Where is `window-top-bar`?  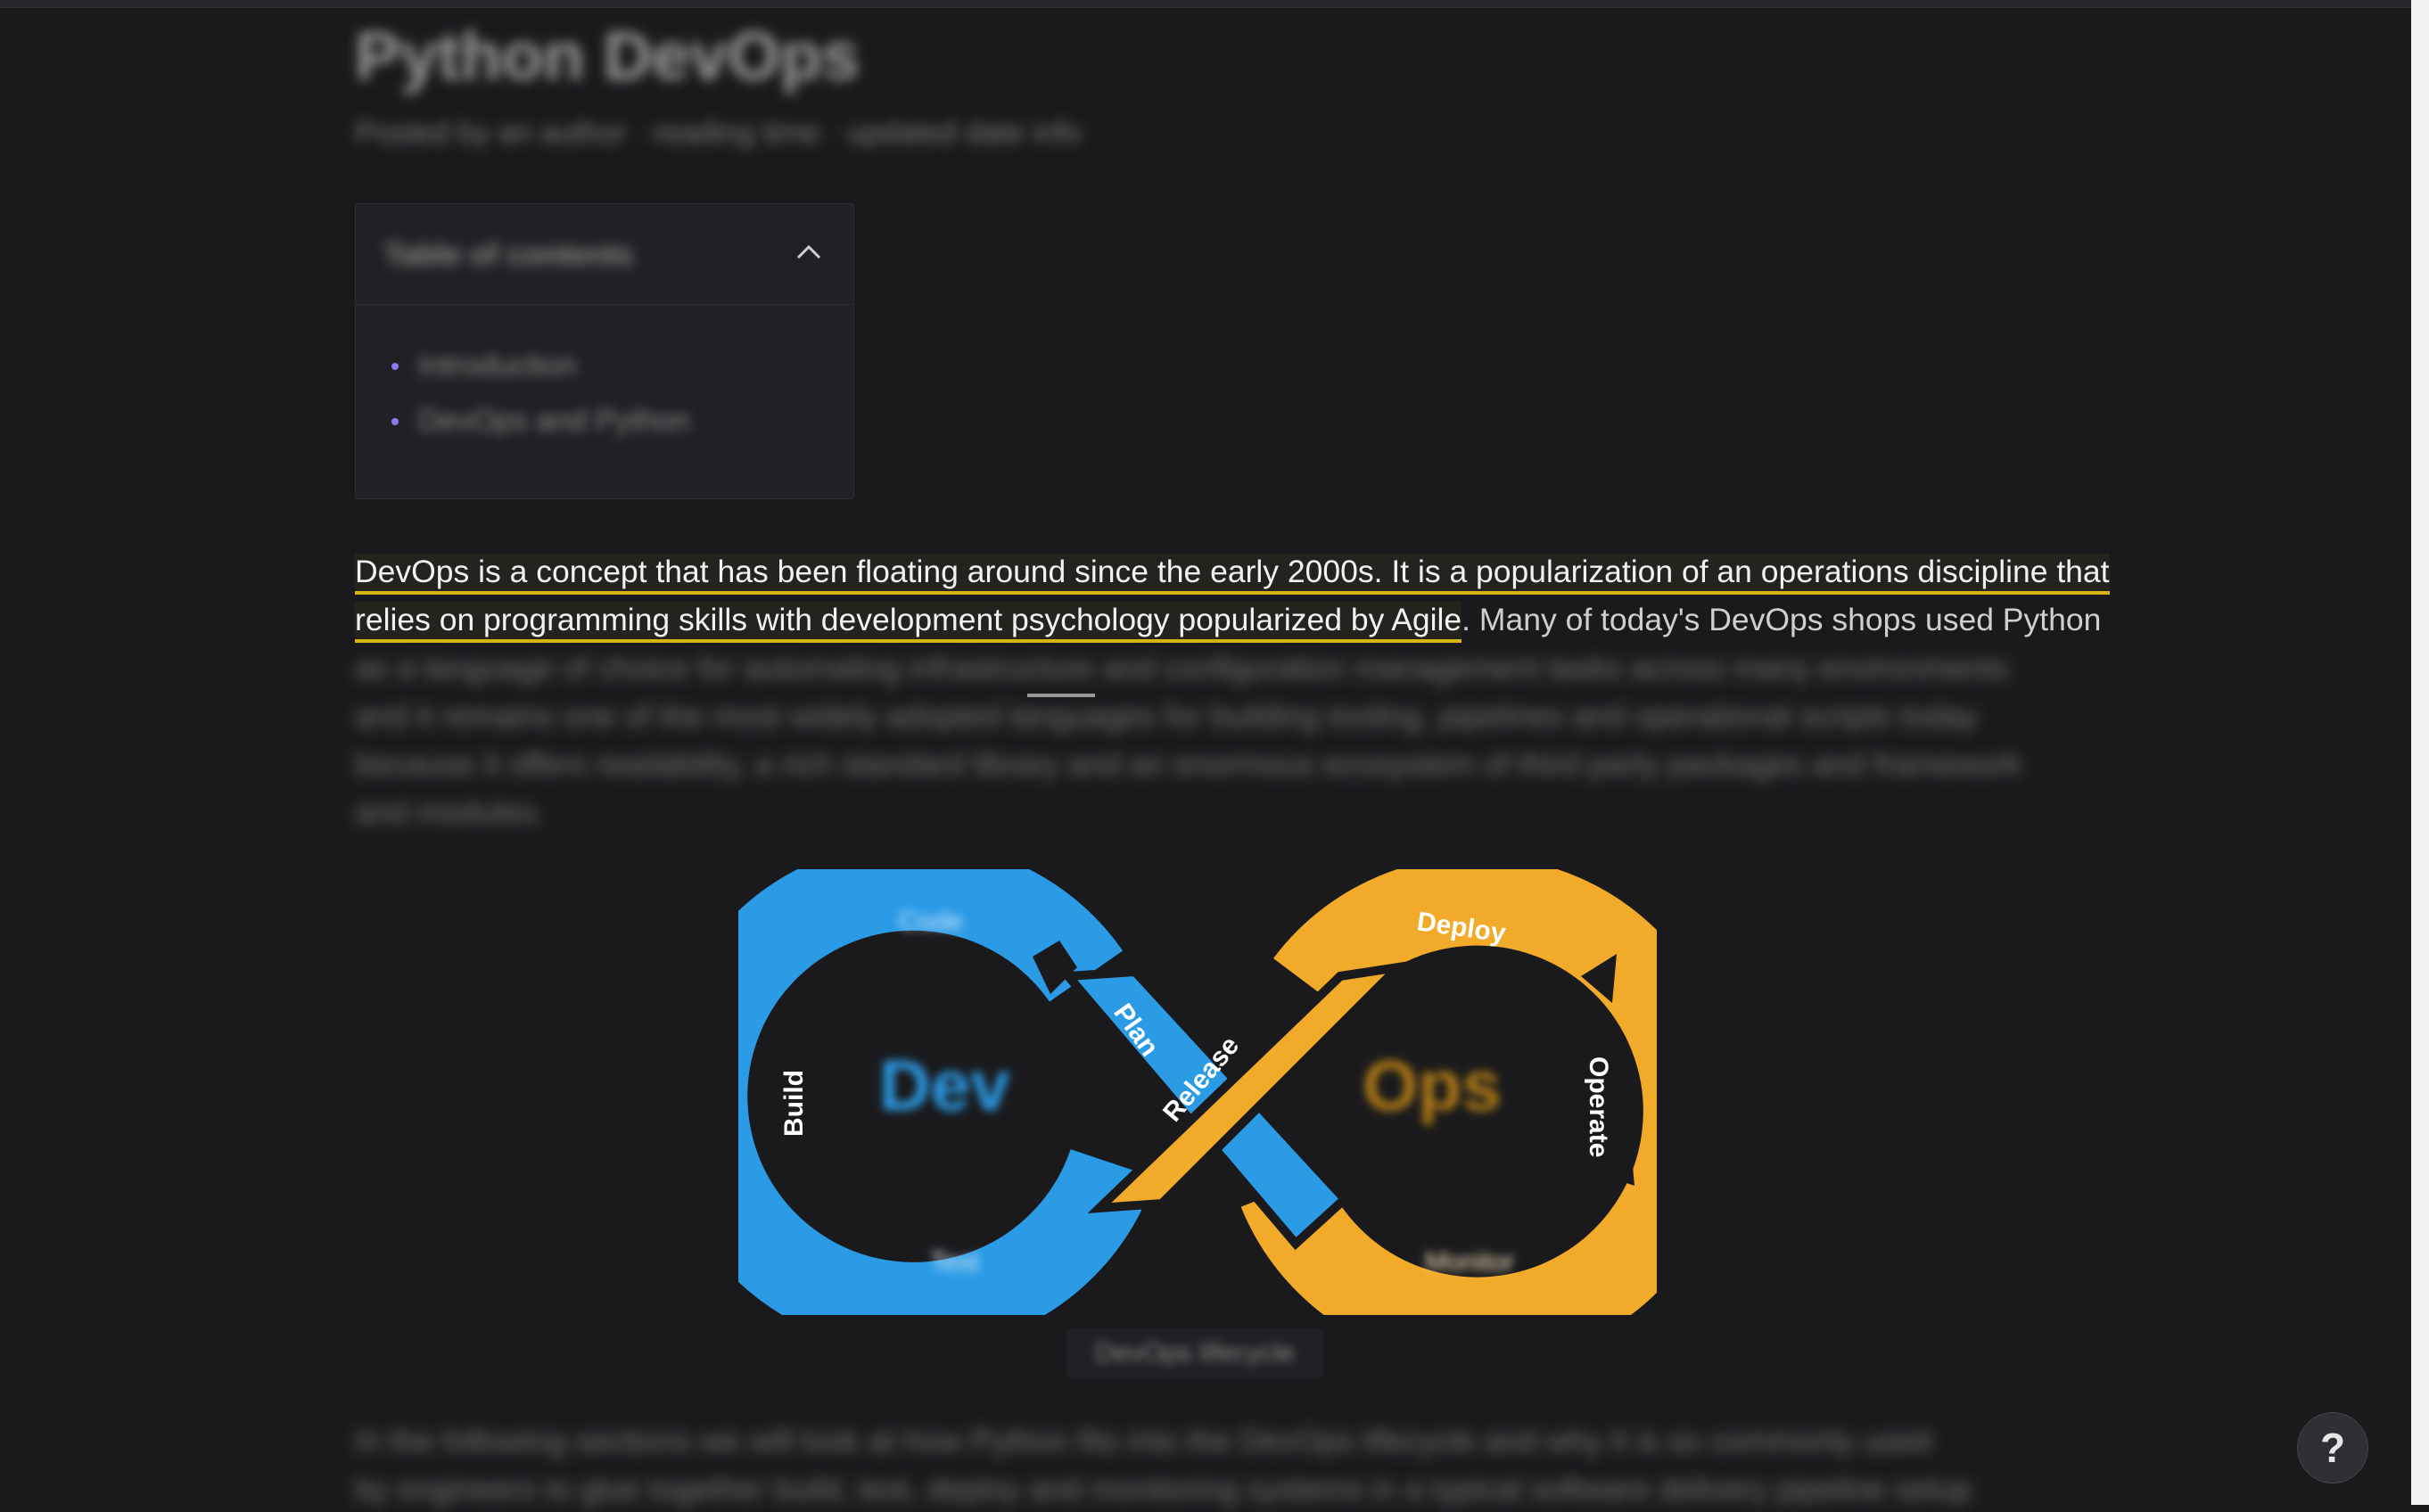 window-top-bar is located at coordinates (1215, 4).